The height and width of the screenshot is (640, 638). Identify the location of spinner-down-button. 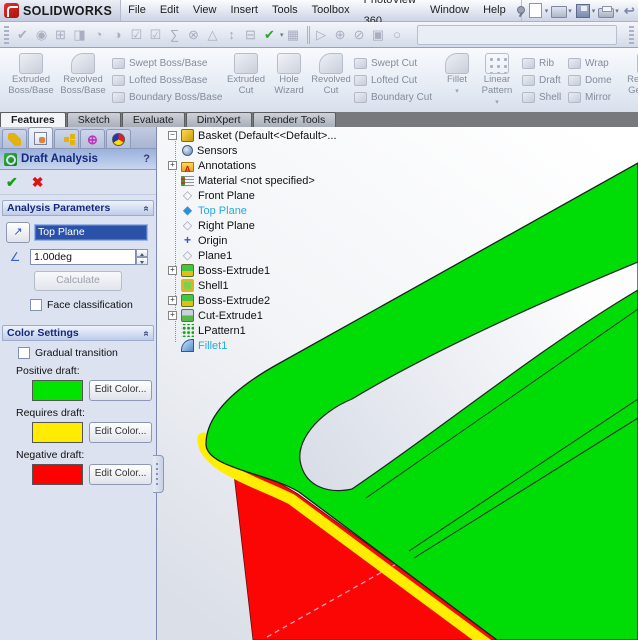
(142, 261).